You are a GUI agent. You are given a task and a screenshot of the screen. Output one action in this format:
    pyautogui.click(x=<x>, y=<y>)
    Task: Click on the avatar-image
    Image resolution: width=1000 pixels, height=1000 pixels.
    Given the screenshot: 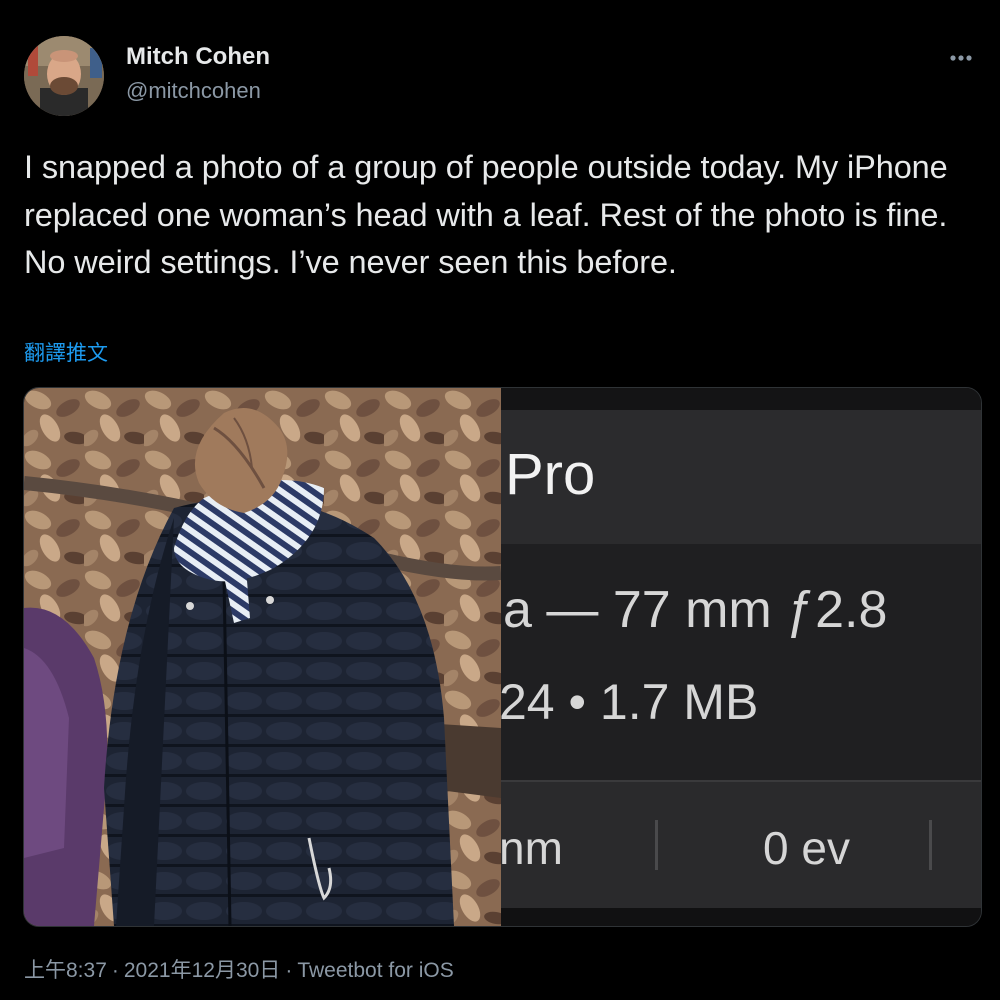 What is the action you would take?
    pyautogui.click(x=64, y=76)
    